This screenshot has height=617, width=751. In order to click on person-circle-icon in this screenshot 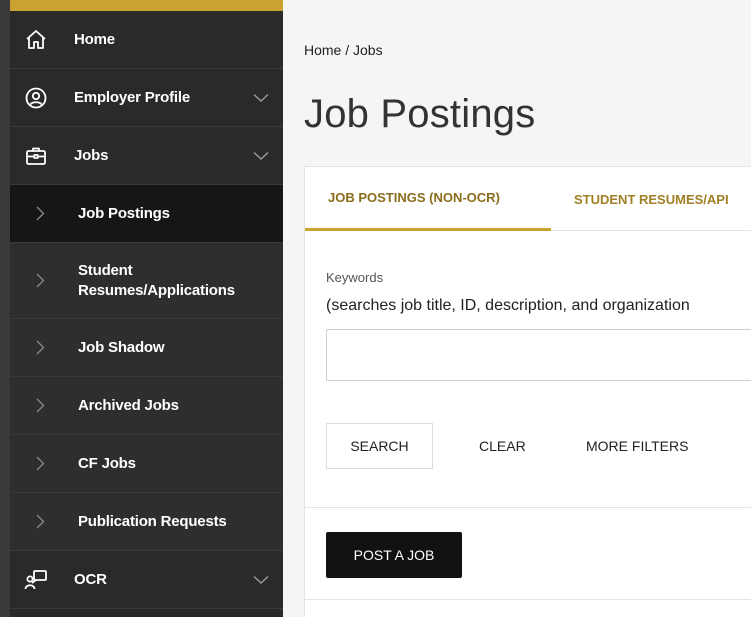, I will do `click(36, 98)`.